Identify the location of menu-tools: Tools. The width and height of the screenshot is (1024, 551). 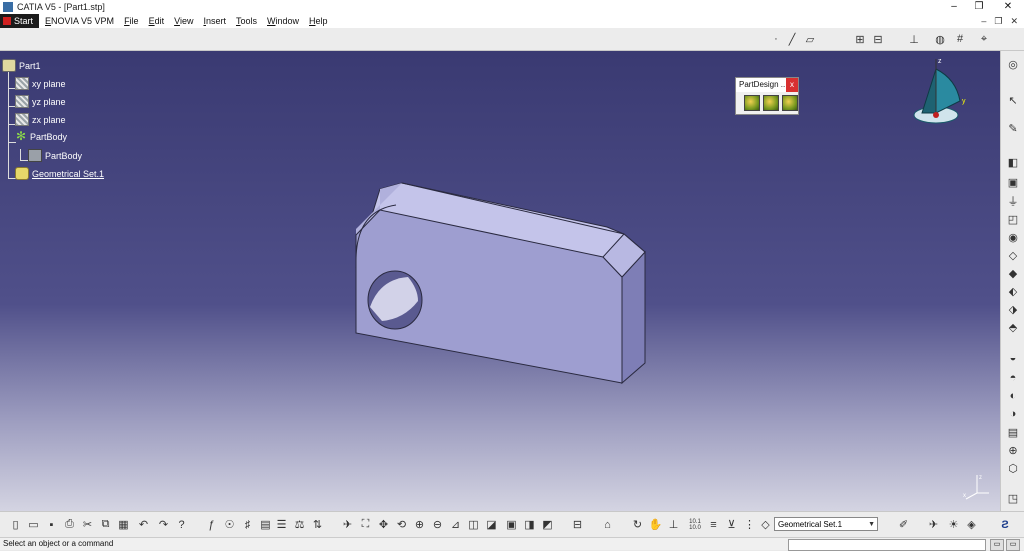
(246, 21).